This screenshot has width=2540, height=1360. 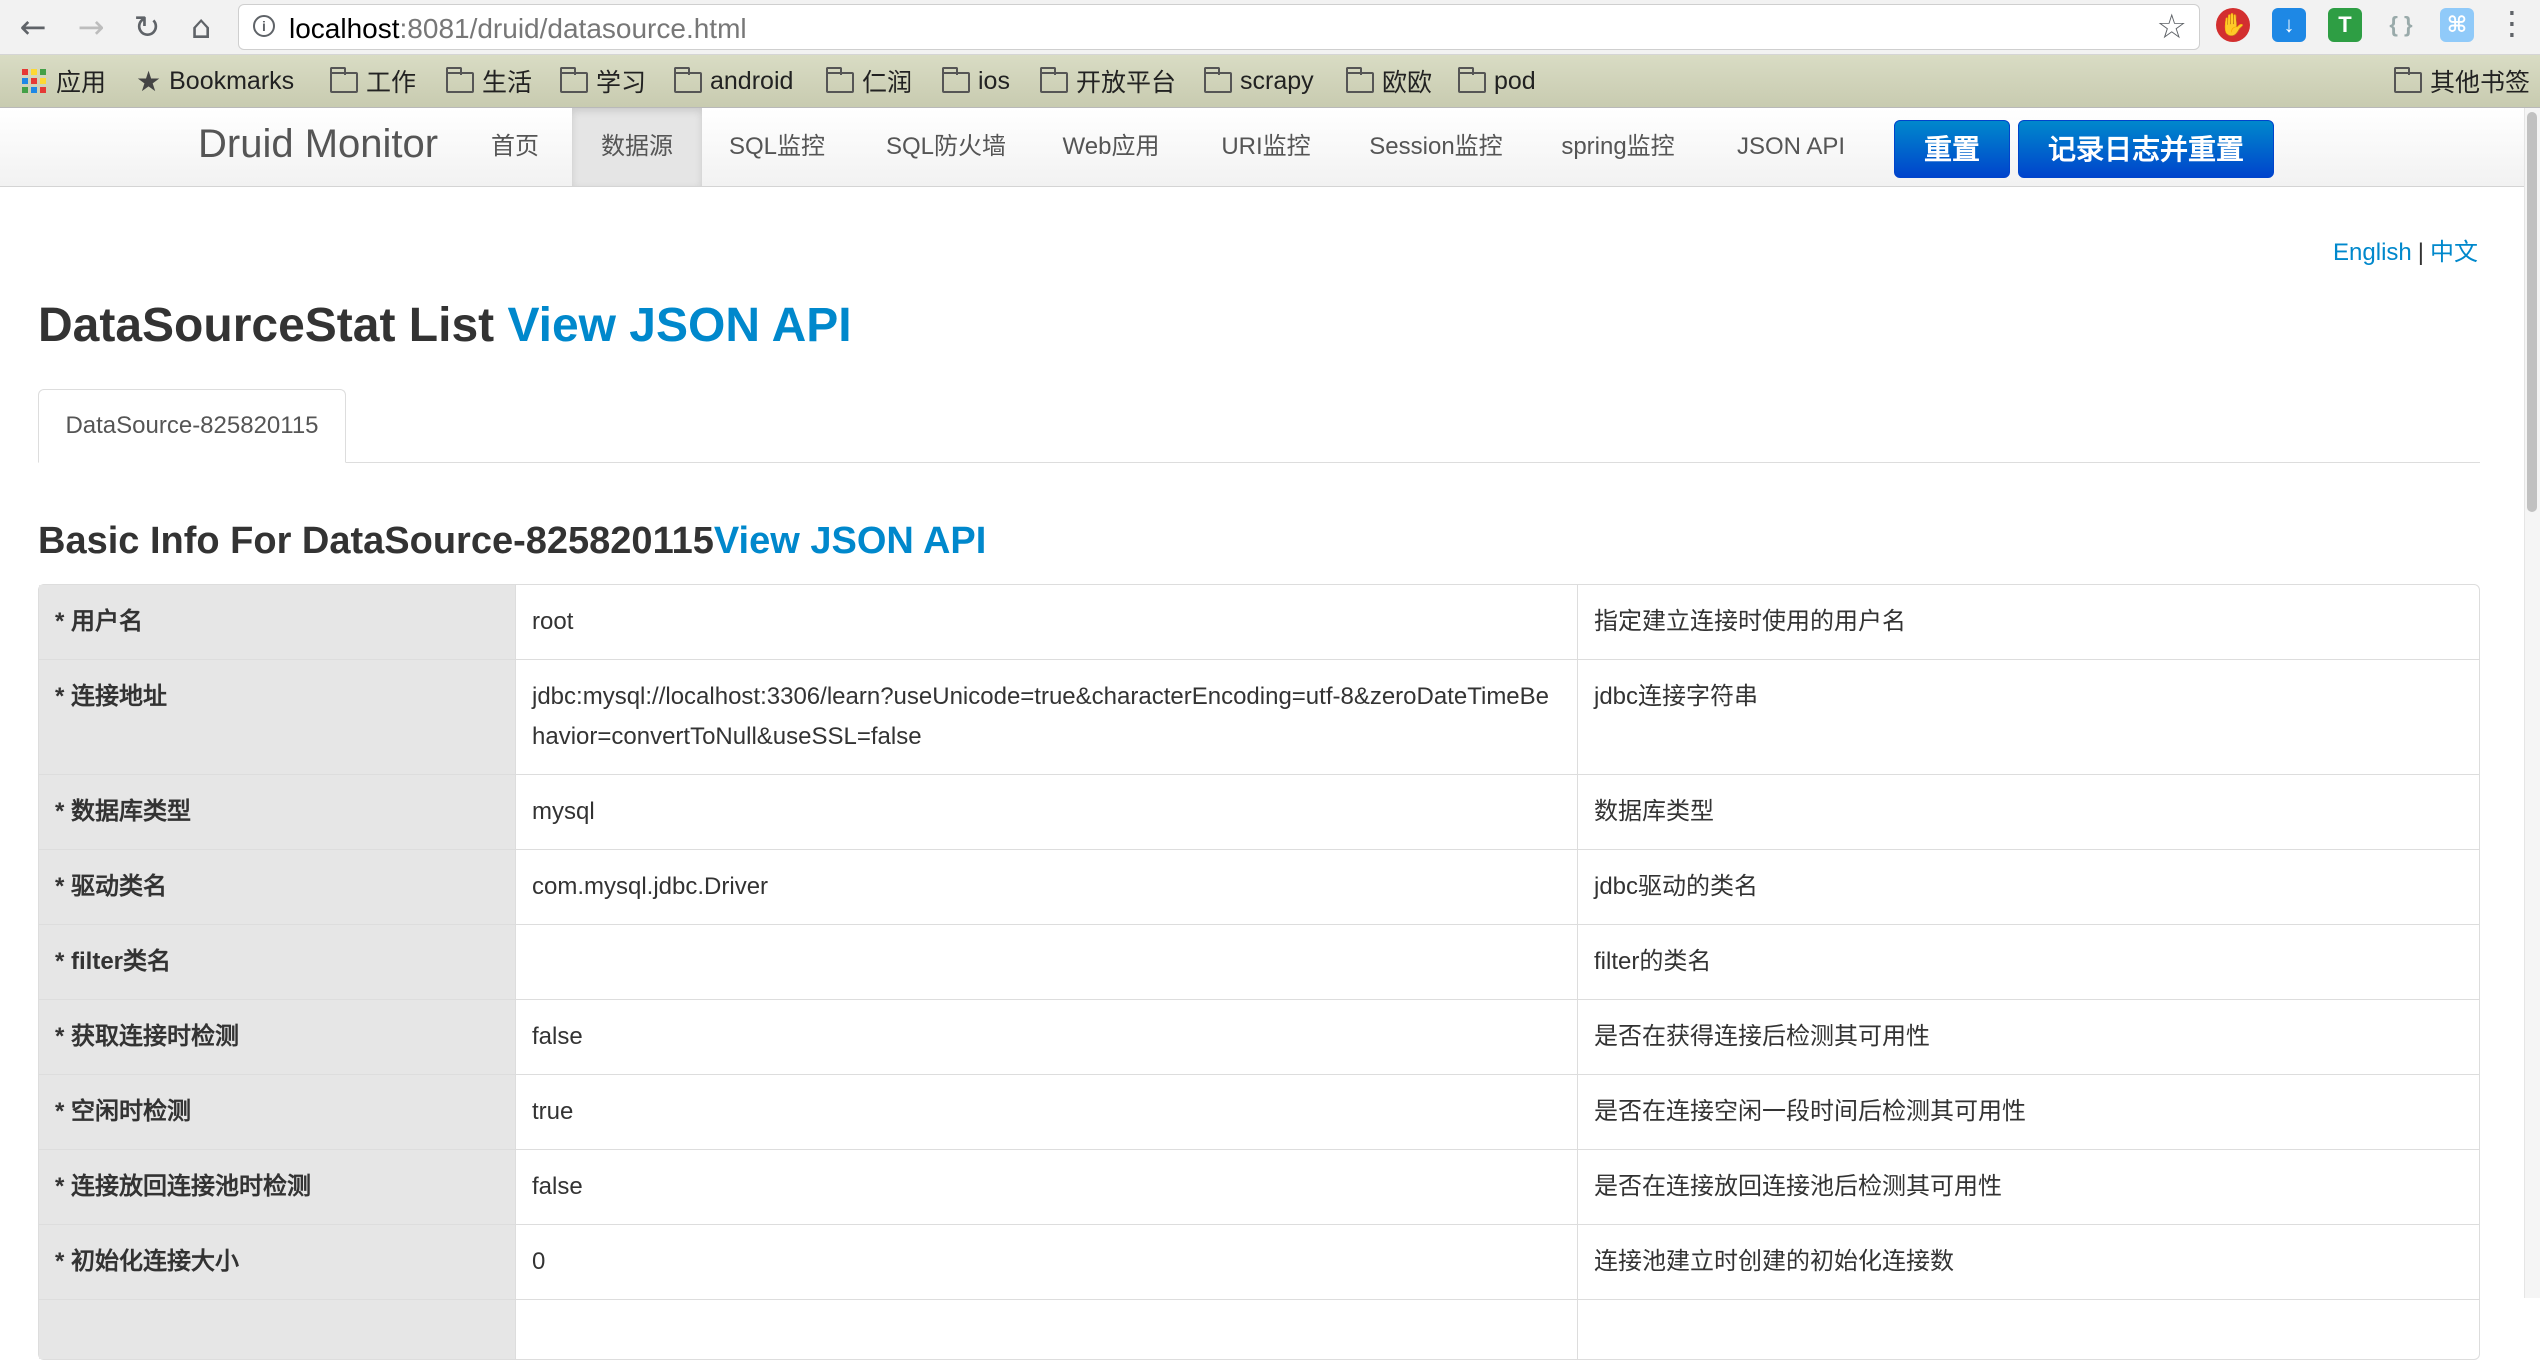 I want to click on info-icon: i, so click(x=264, y=26).